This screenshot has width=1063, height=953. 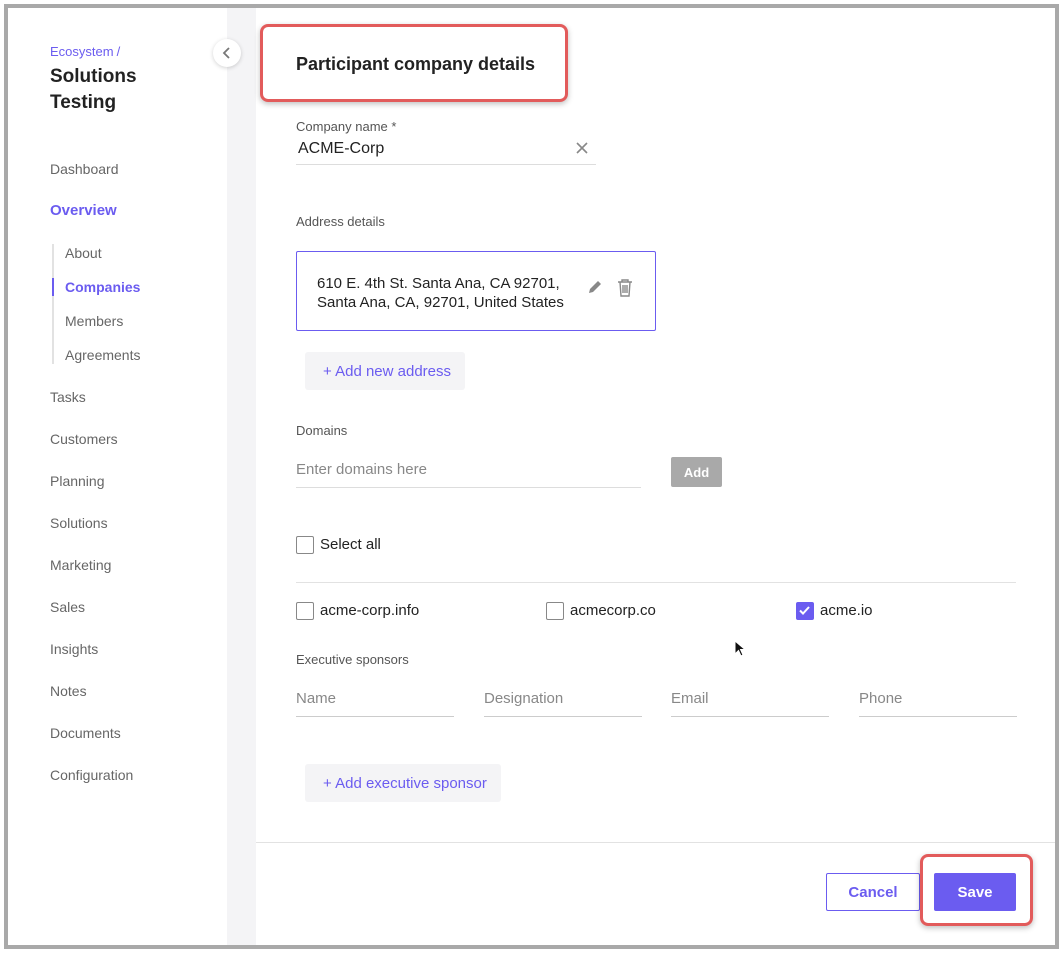 I want to click on subnav-members: Members, so click(x=94, y=321).